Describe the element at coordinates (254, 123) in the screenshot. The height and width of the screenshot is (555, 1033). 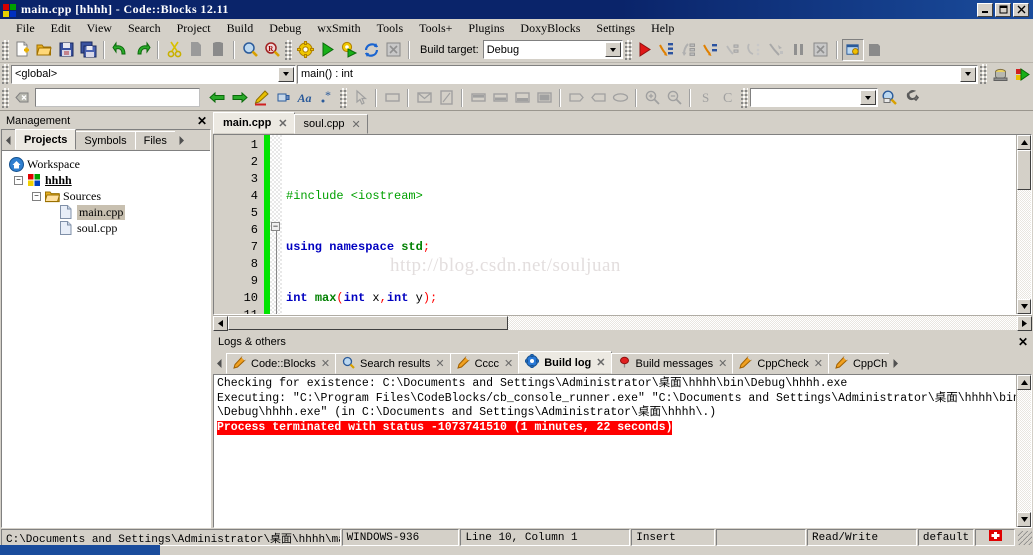
I see `editor-tab-main-cpp: main.cpp ✕` at that location.